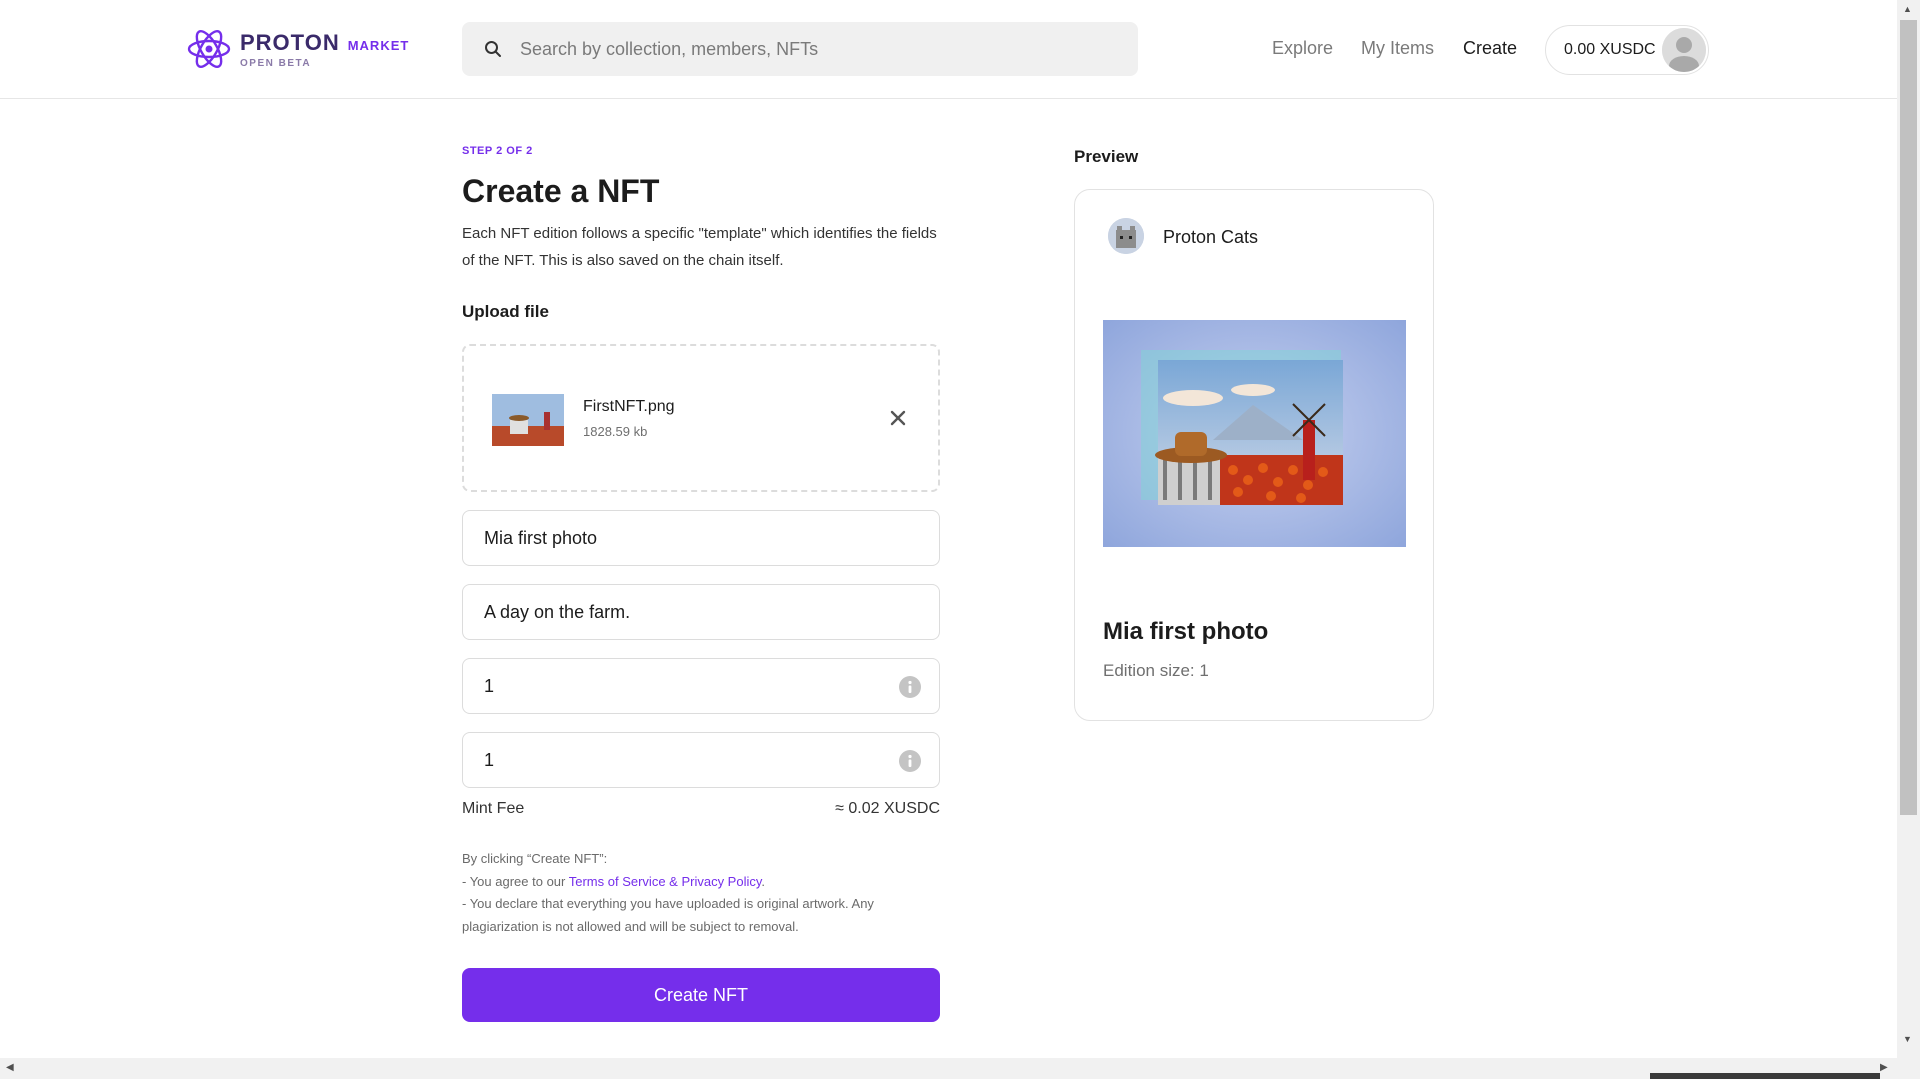  I want to click on file-size: 1828.59 kb, so click(615, 431).